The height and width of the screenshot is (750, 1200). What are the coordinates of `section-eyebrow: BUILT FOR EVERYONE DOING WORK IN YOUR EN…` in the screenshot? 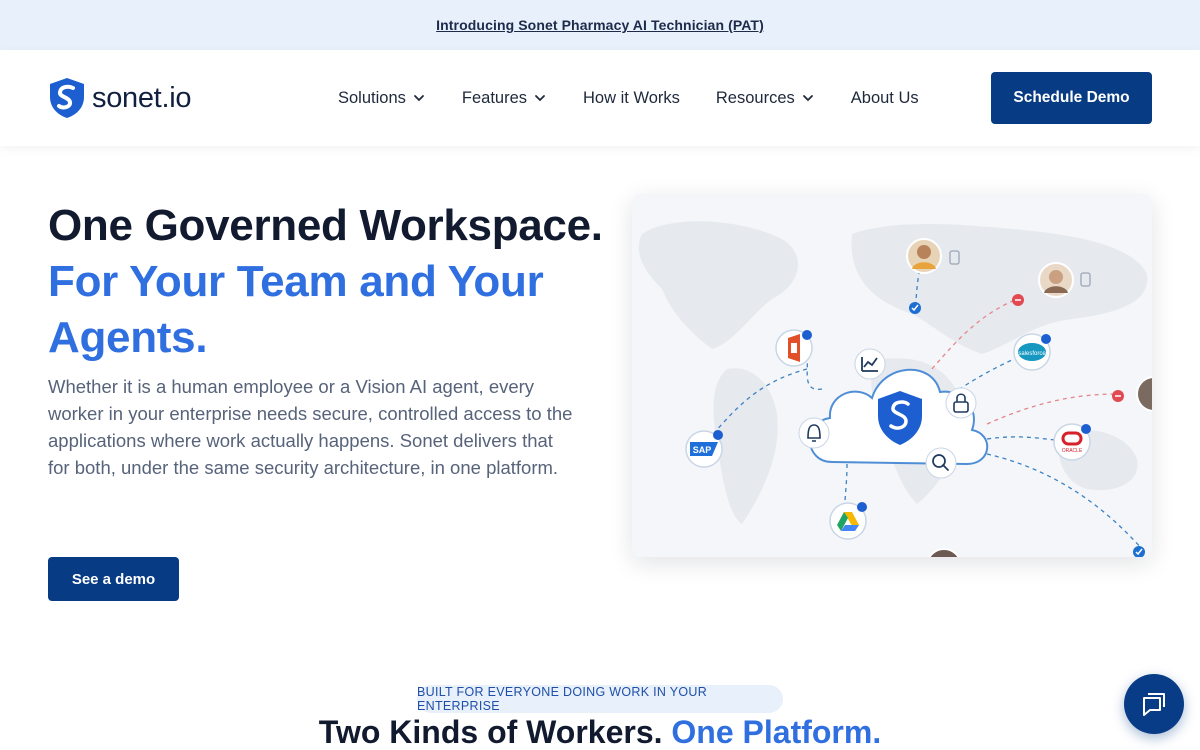 It's located at (600, 699).